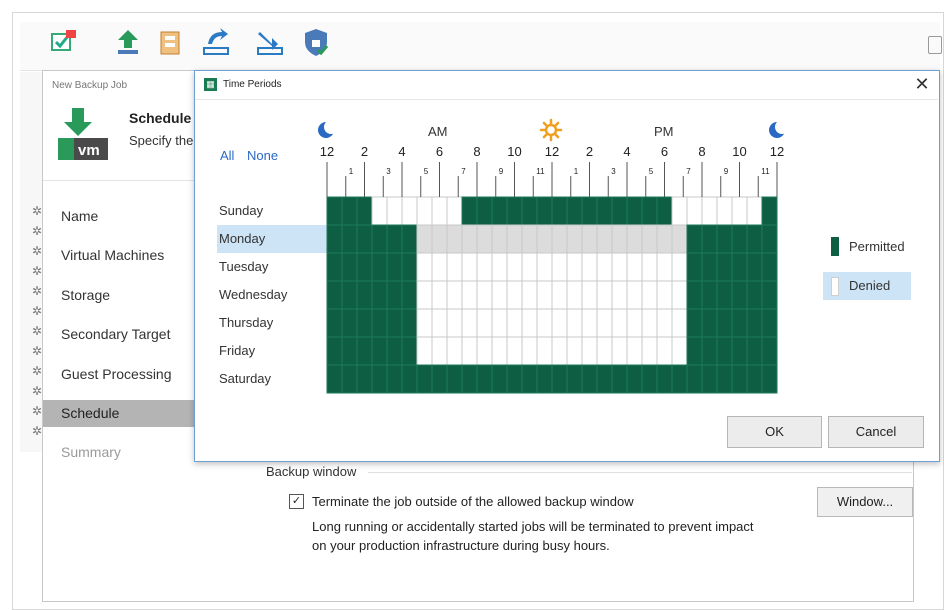  Describe the element at coordinates (246, 323) in the screenshot. I see `day-label-thursday: Thursday` at that location.